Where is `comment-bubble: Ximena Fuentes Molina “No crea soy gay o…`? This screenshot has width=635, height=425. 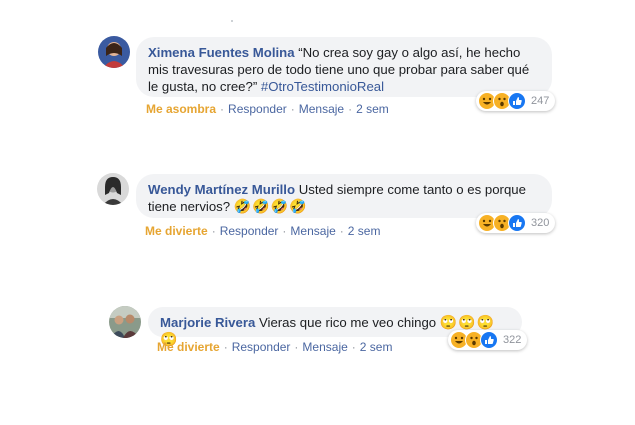 comment-bubble: Ximena Fuentes Molina “No crea soy gay o… is located at coordinates (344, 67).